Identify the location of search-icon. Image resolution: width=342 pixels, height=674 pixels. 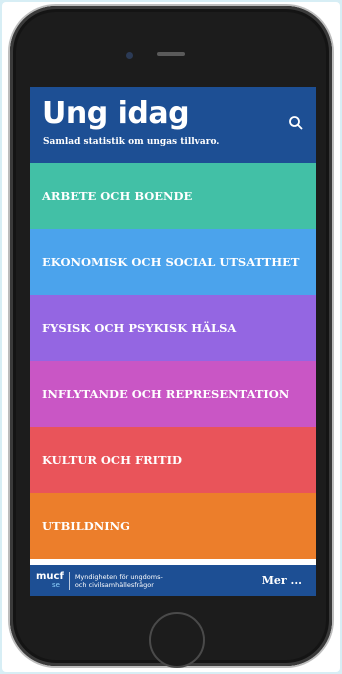
(296, 123).